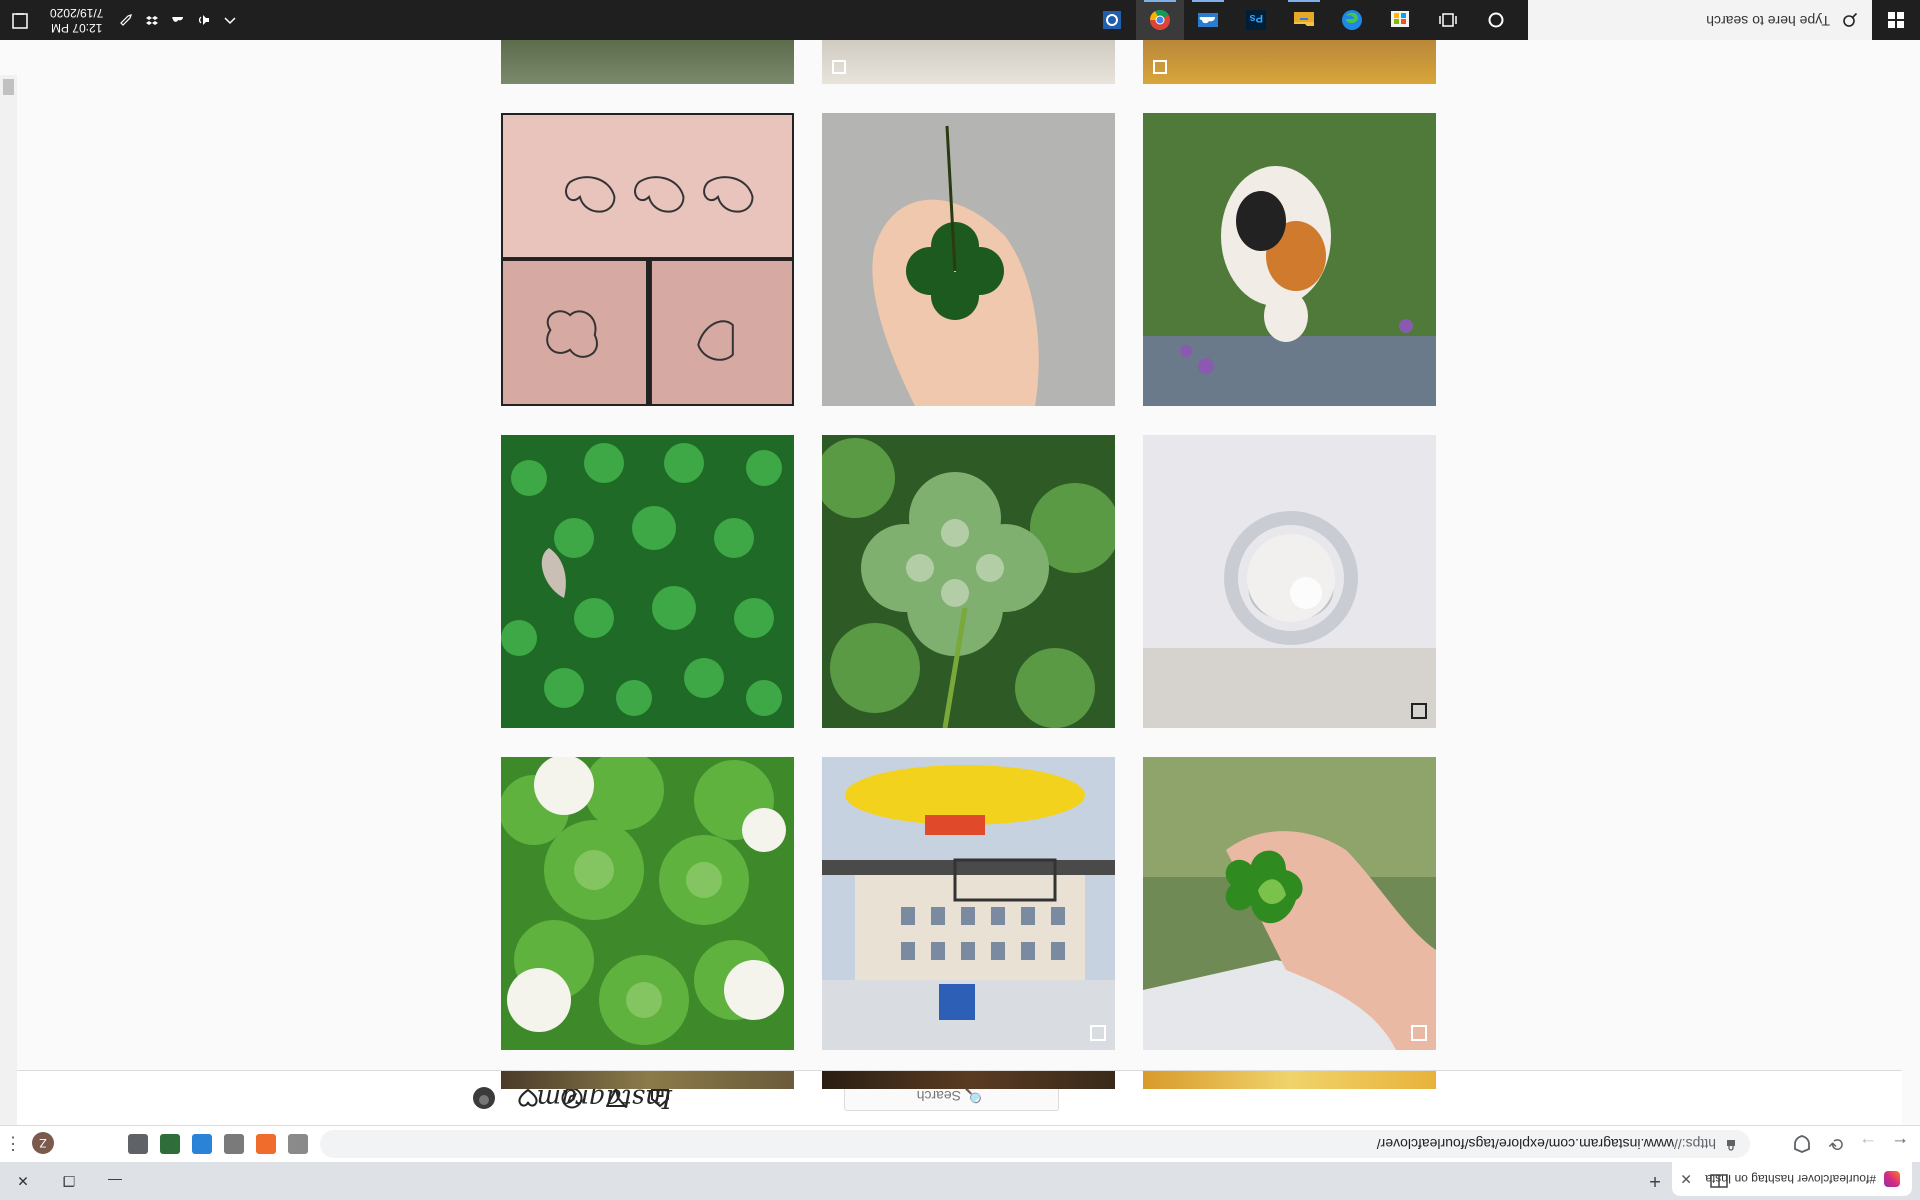 This screenshot has height=1200, width=1920. Describe the element at coordinates (20, 20) in the screenshot. I see `notifications-icon` at that location.